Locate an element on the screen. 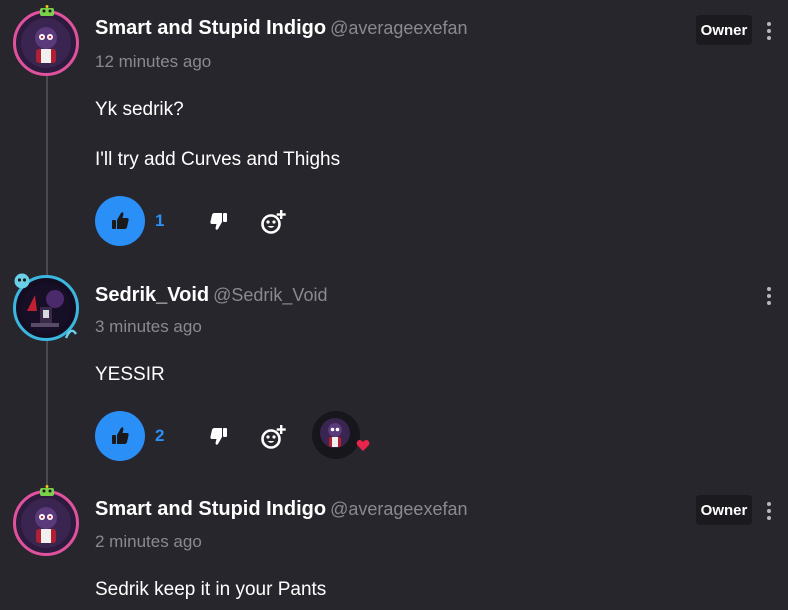  author-handle: @Sedrik_Void is located at coordinates (270, 295).